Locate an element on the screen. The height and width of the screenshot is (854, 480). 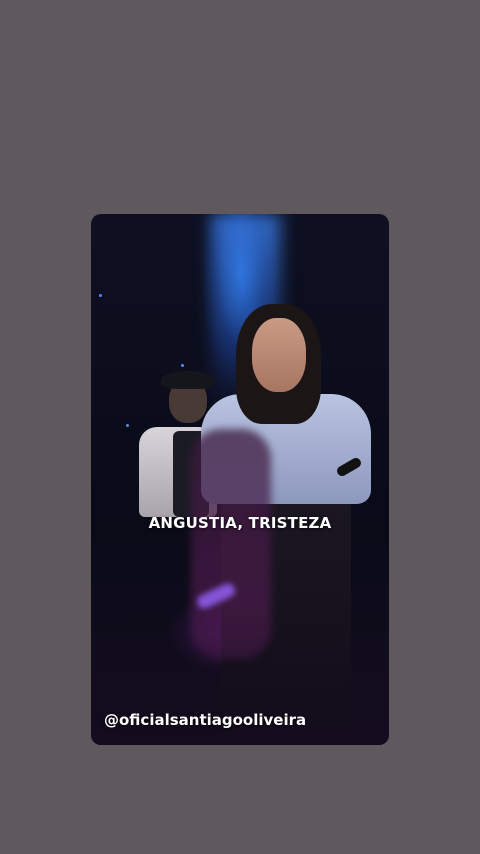
account-handle: @oficialsantiagooliveira is located at coordinates (205, 720).